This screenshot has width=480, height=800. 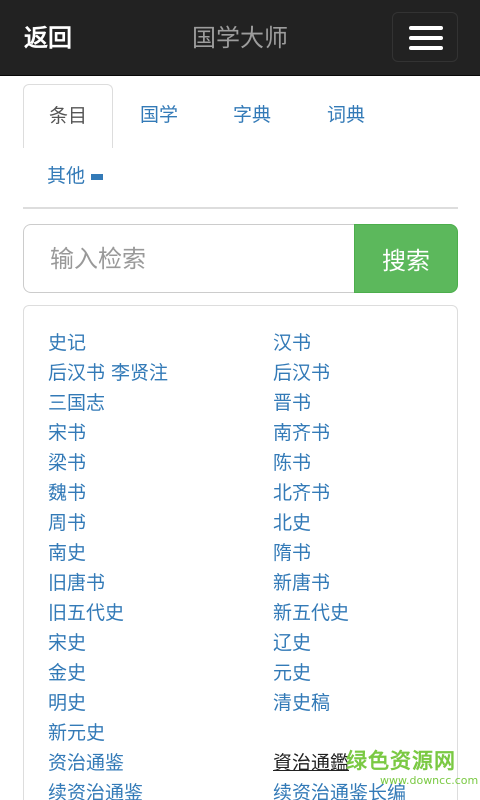 What do you see at coordinates (252, 115) in the screenshot?
I see `tab-dictionary: 字典` at bounding box center [252, 115].